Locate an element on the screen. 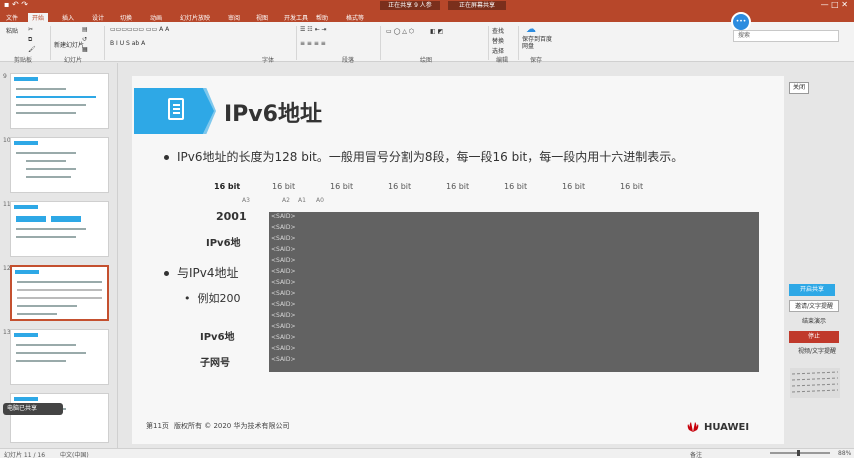 The image size is (854, 458). example-line: • 例如200 is located at coordinates (212, 298).